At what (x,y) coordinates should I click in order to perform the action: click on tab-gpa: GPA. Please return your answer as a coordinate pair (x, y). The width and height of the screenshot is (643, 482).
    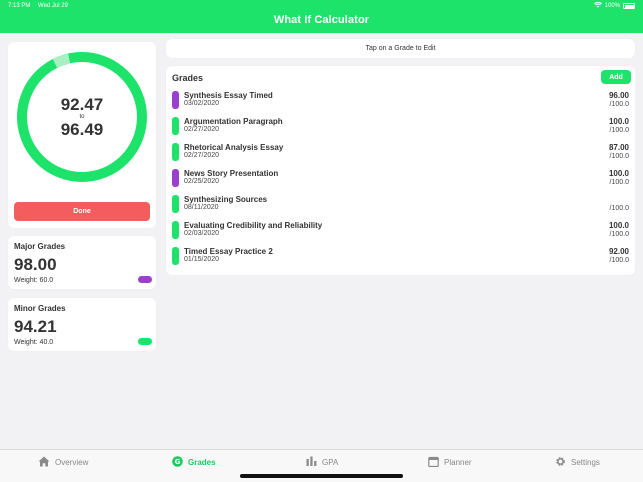
    Looking at the image, I should click on (322, 462).